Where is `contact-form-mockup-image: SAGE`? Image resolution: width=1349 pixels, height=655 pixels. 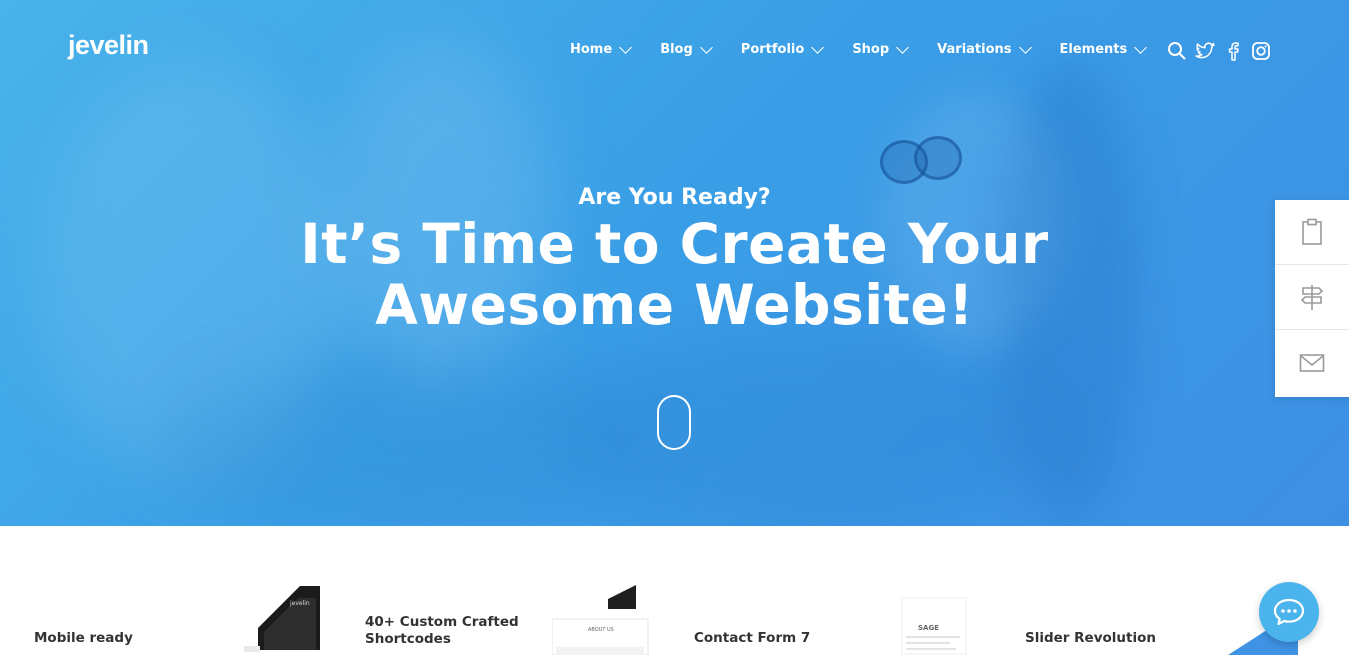
contact-form-mockup-image: SAGE is located at coordinates (935, 625).